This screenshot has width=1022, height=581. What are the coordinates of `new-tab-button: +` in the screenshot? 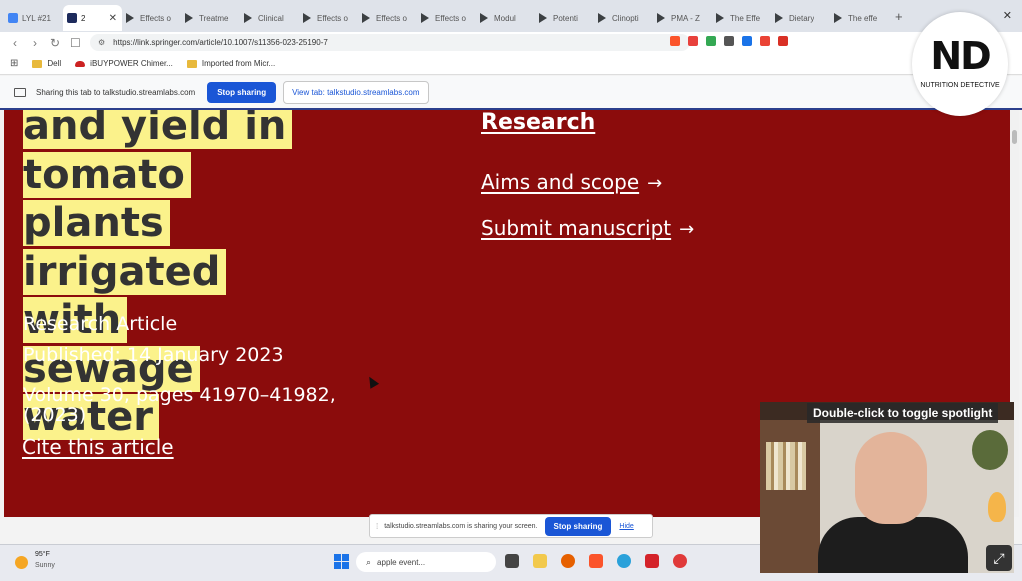 It's located at (899, 16).